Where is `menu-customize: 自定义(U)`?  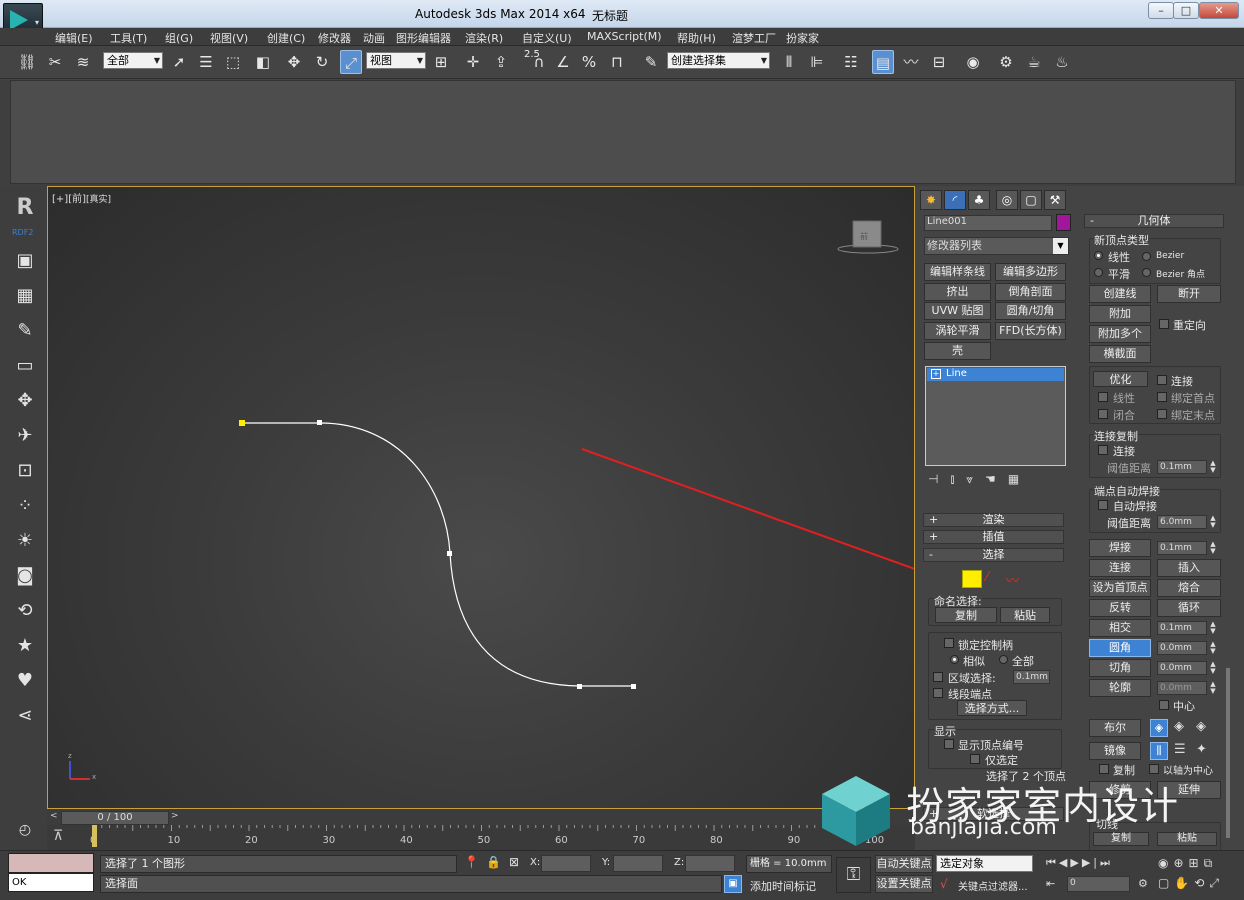
menu-customize: 自定义(U) is located at coordinates (547, 38).